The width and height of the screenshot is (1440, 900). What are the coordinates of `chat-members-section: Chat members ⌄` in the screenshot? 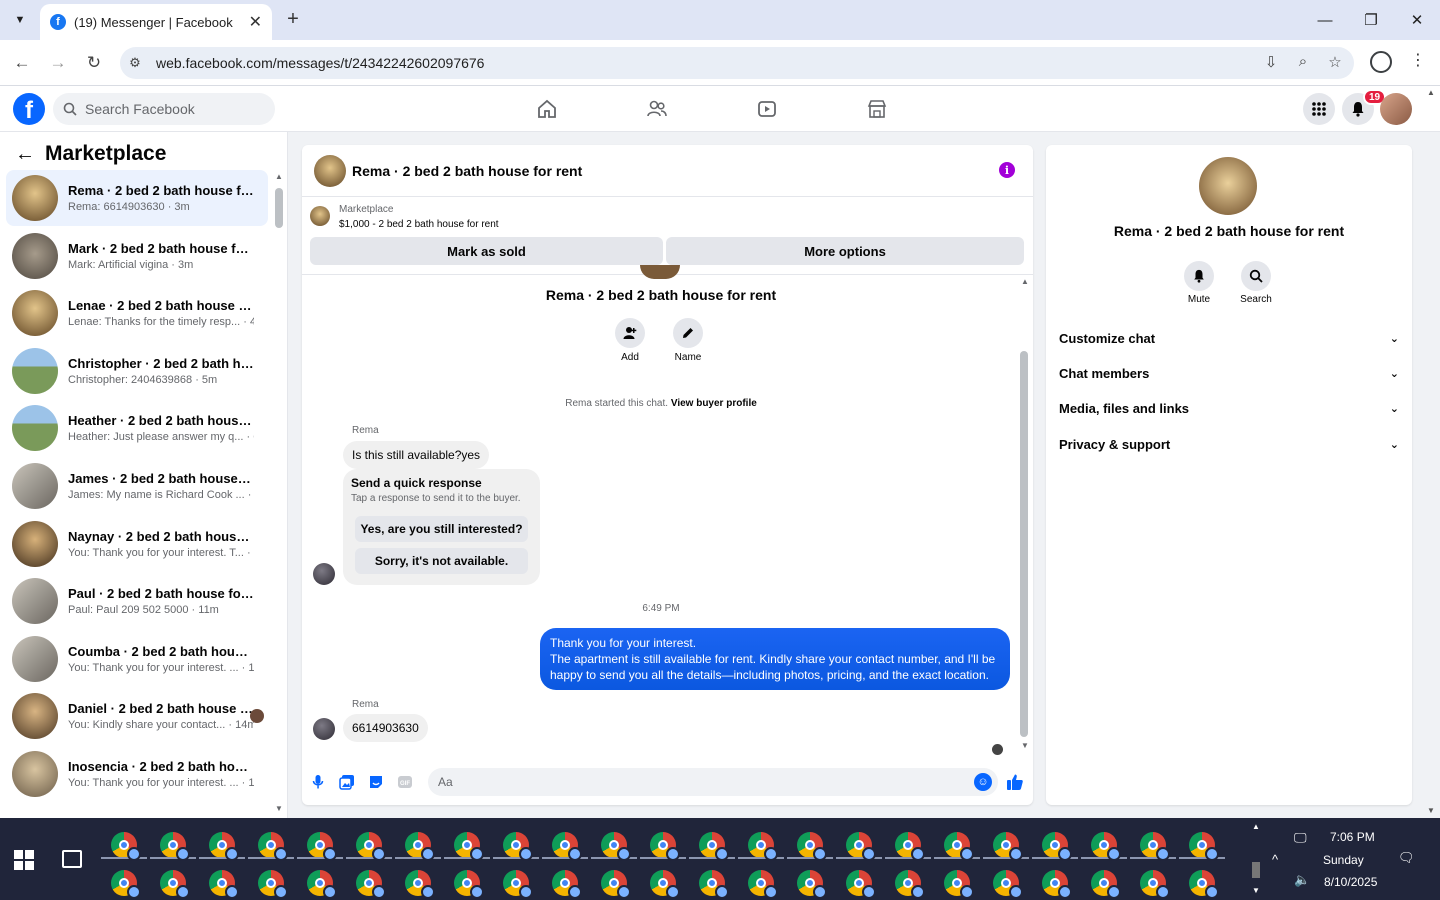 It's located at (1229, 373).